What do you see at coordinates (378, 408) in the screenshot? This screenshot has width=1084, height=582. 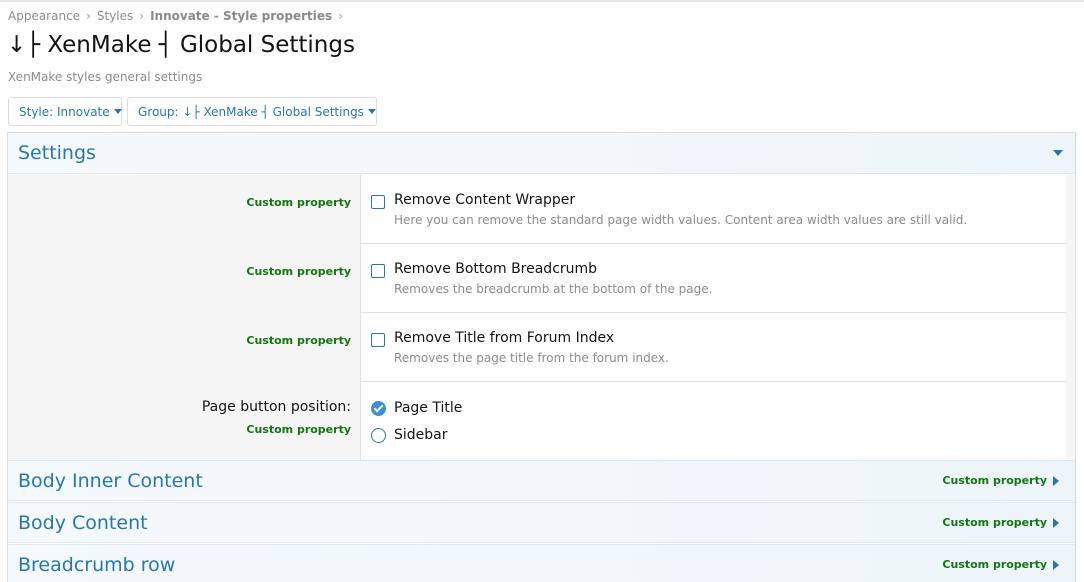 I see `radio-checked-icon` at bounding box center [378, 408].